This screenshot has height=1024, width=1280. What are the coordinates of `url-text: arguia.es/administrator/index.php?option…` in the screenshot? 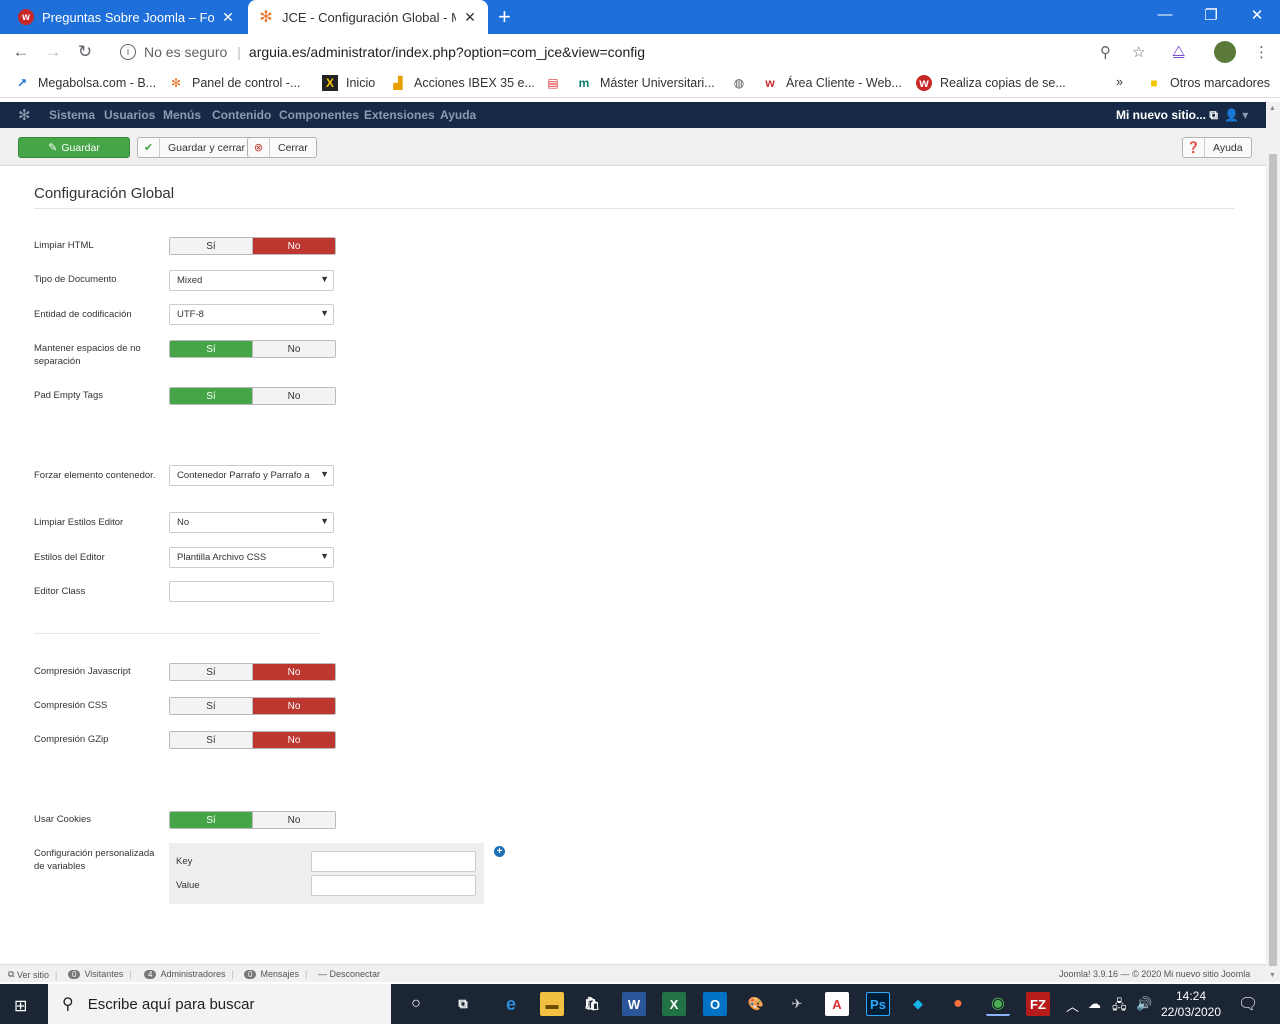 It's located at (447, 52).